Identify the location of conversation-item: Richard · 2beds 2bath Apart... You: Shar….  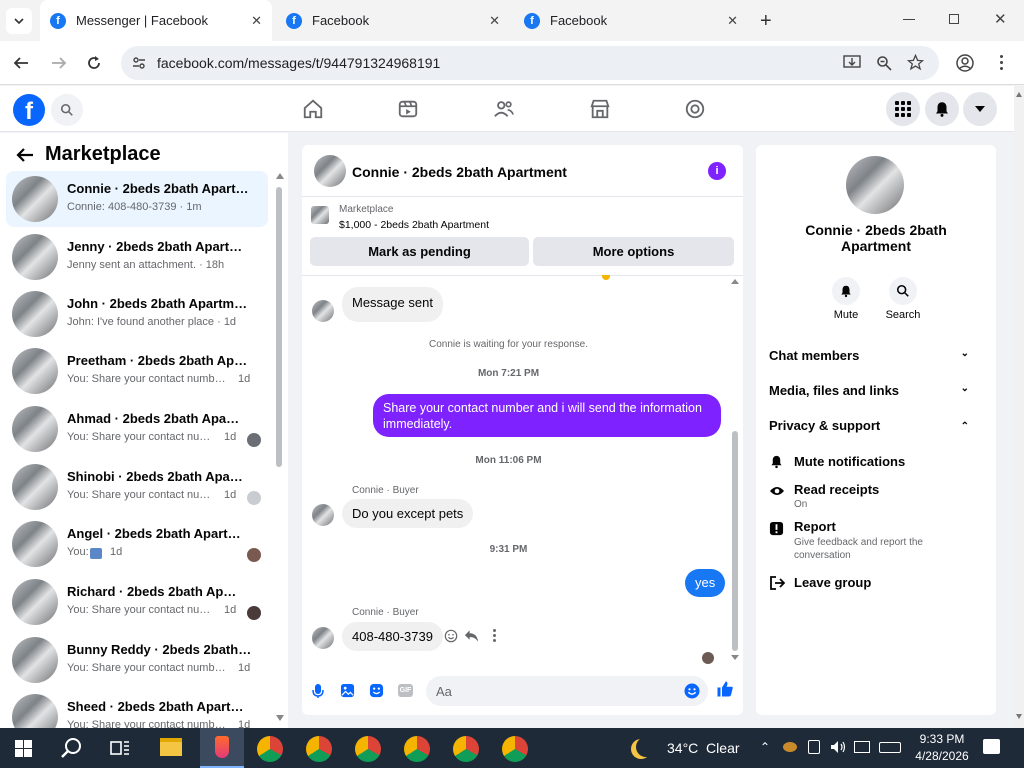
(137, 602).